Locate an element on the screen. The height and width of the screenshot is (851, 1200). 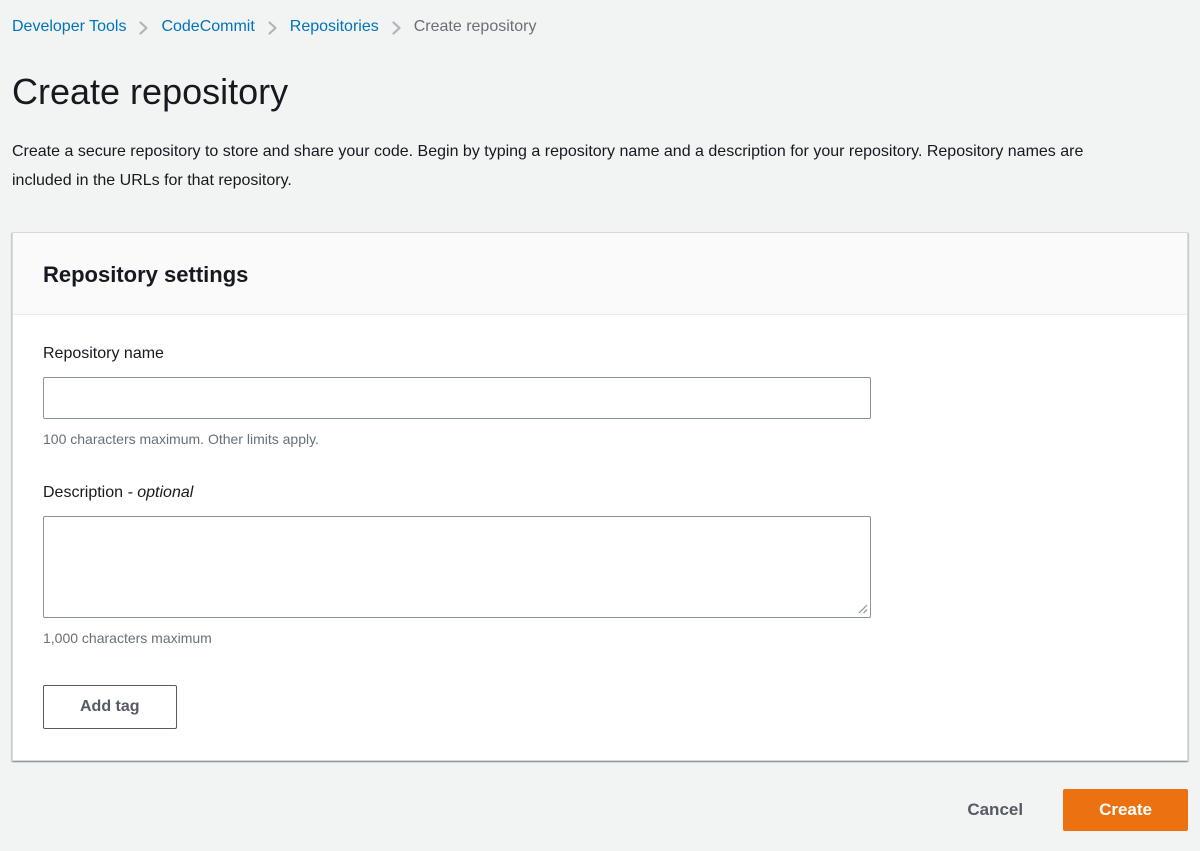
description-label-optional: - optional is located at coordinates (160, 492).